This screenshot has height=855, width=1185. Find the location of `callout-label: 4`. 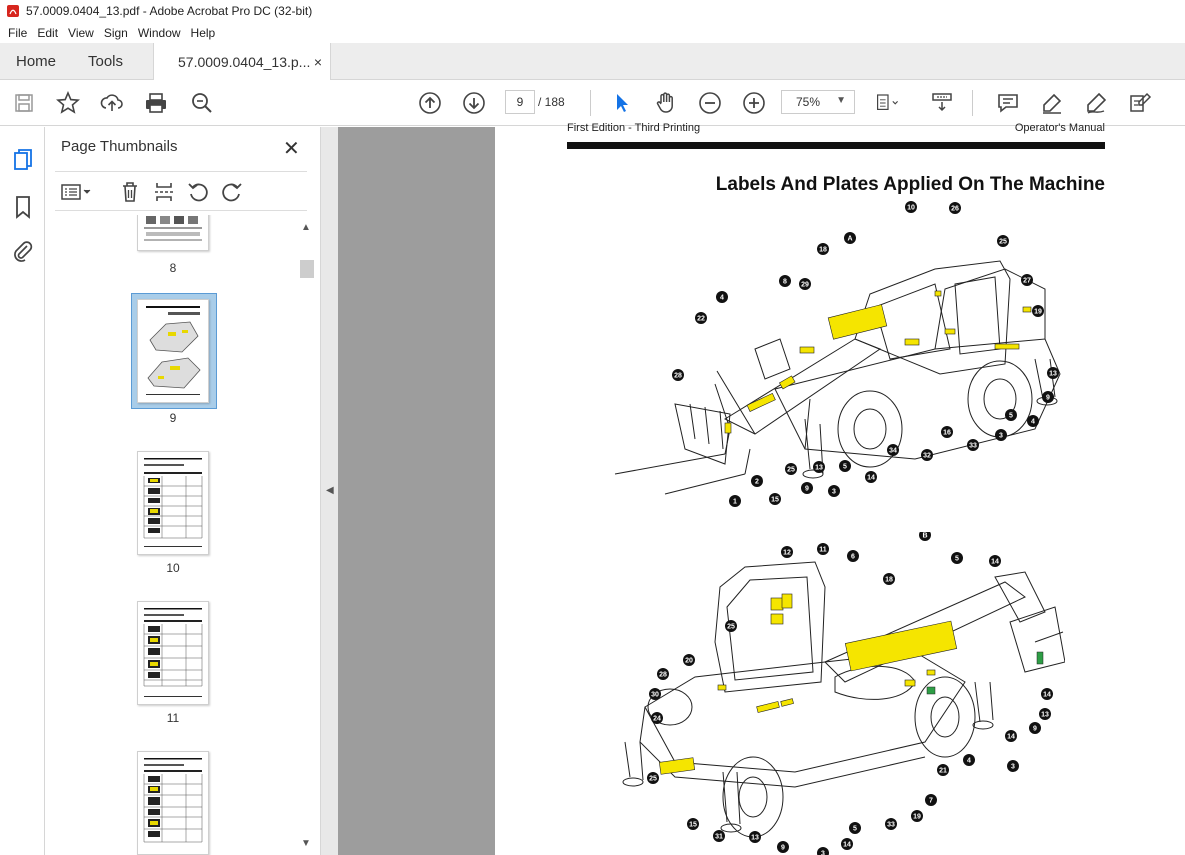

callout-label: 4 is located at coordinates (969, 761).